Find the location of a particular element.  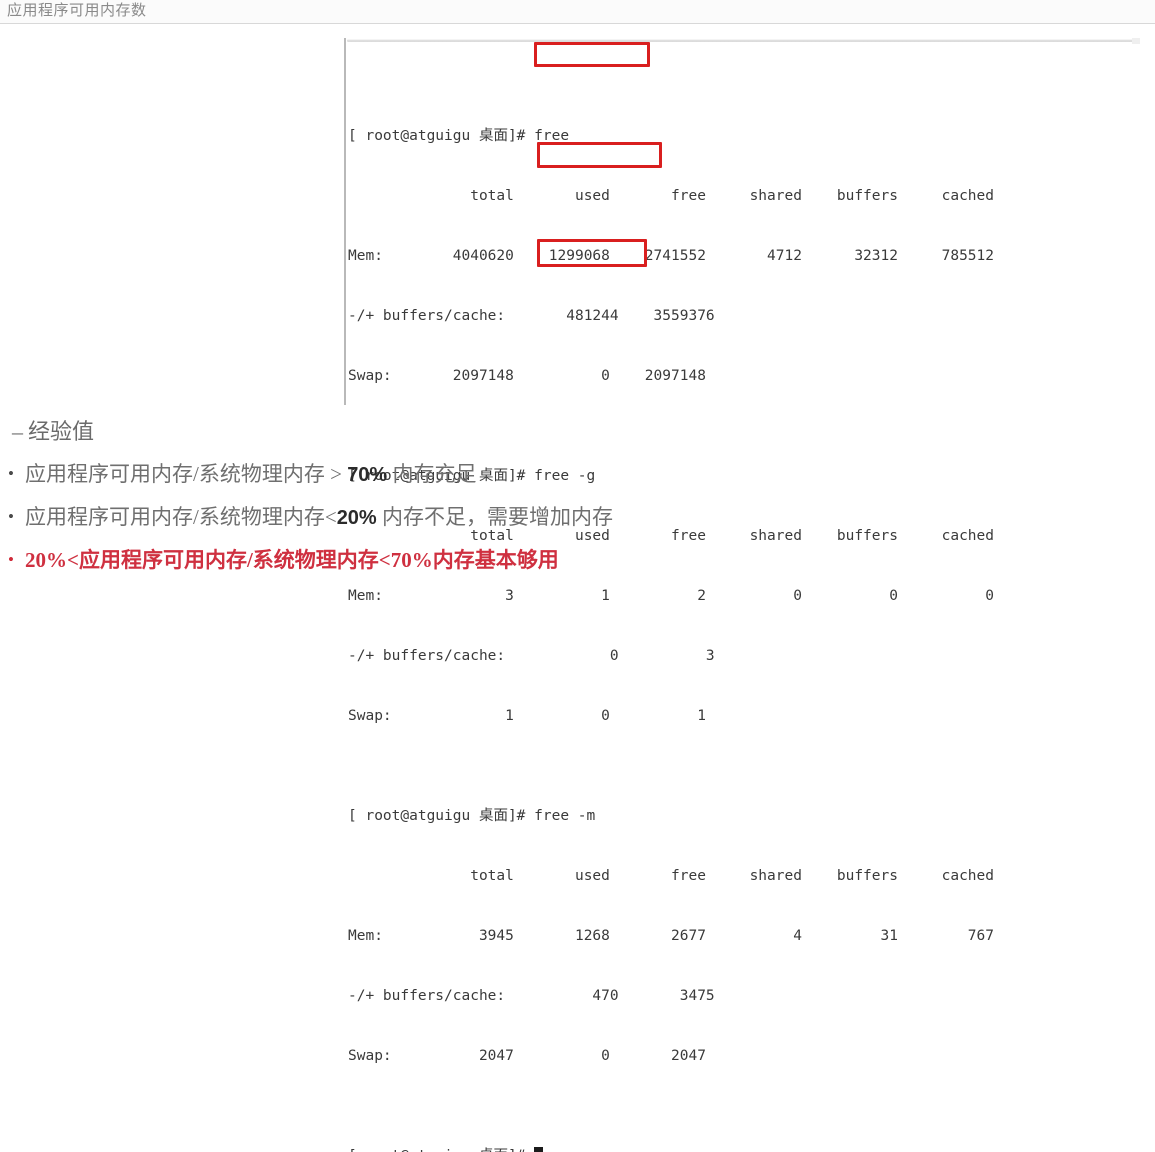

bullet-2-pre: 应用程序可用内存/系统物理内存< is located at coordinates (181, 517).